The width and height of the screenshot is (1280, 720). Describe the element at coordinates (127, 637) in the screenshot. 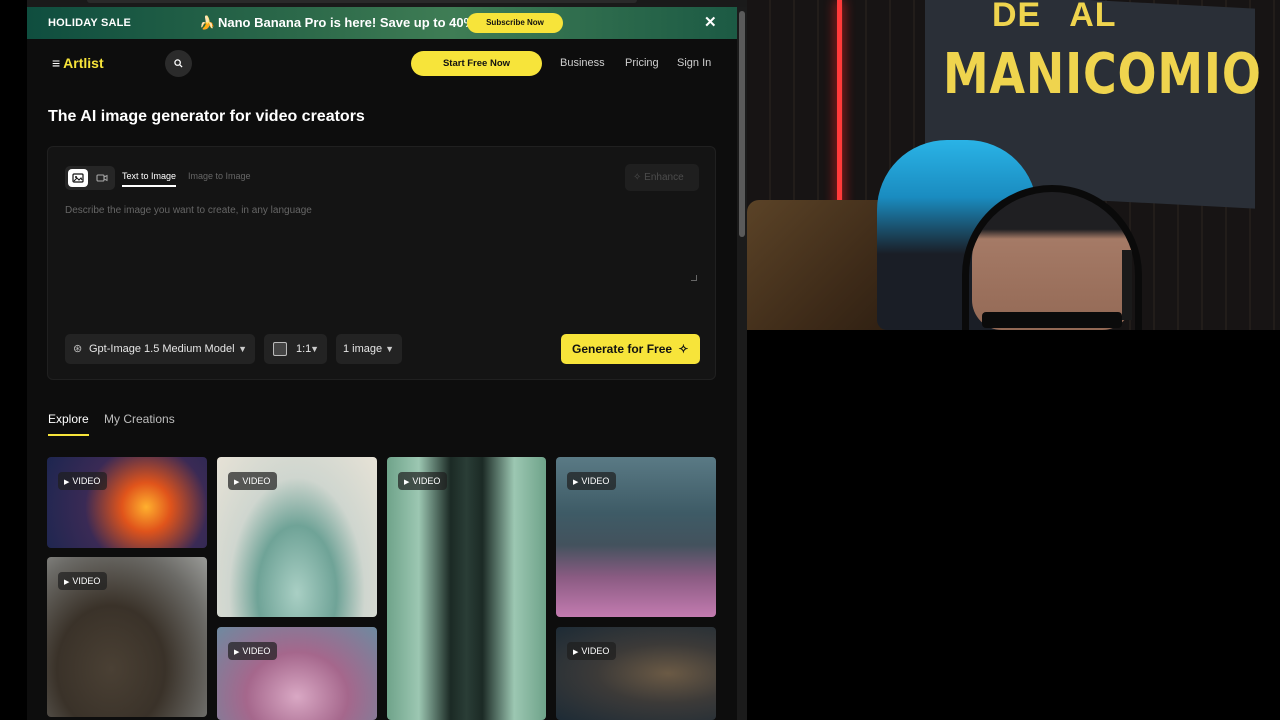

I see `gallery-card-creature: ▶ VIDEO` at that location.